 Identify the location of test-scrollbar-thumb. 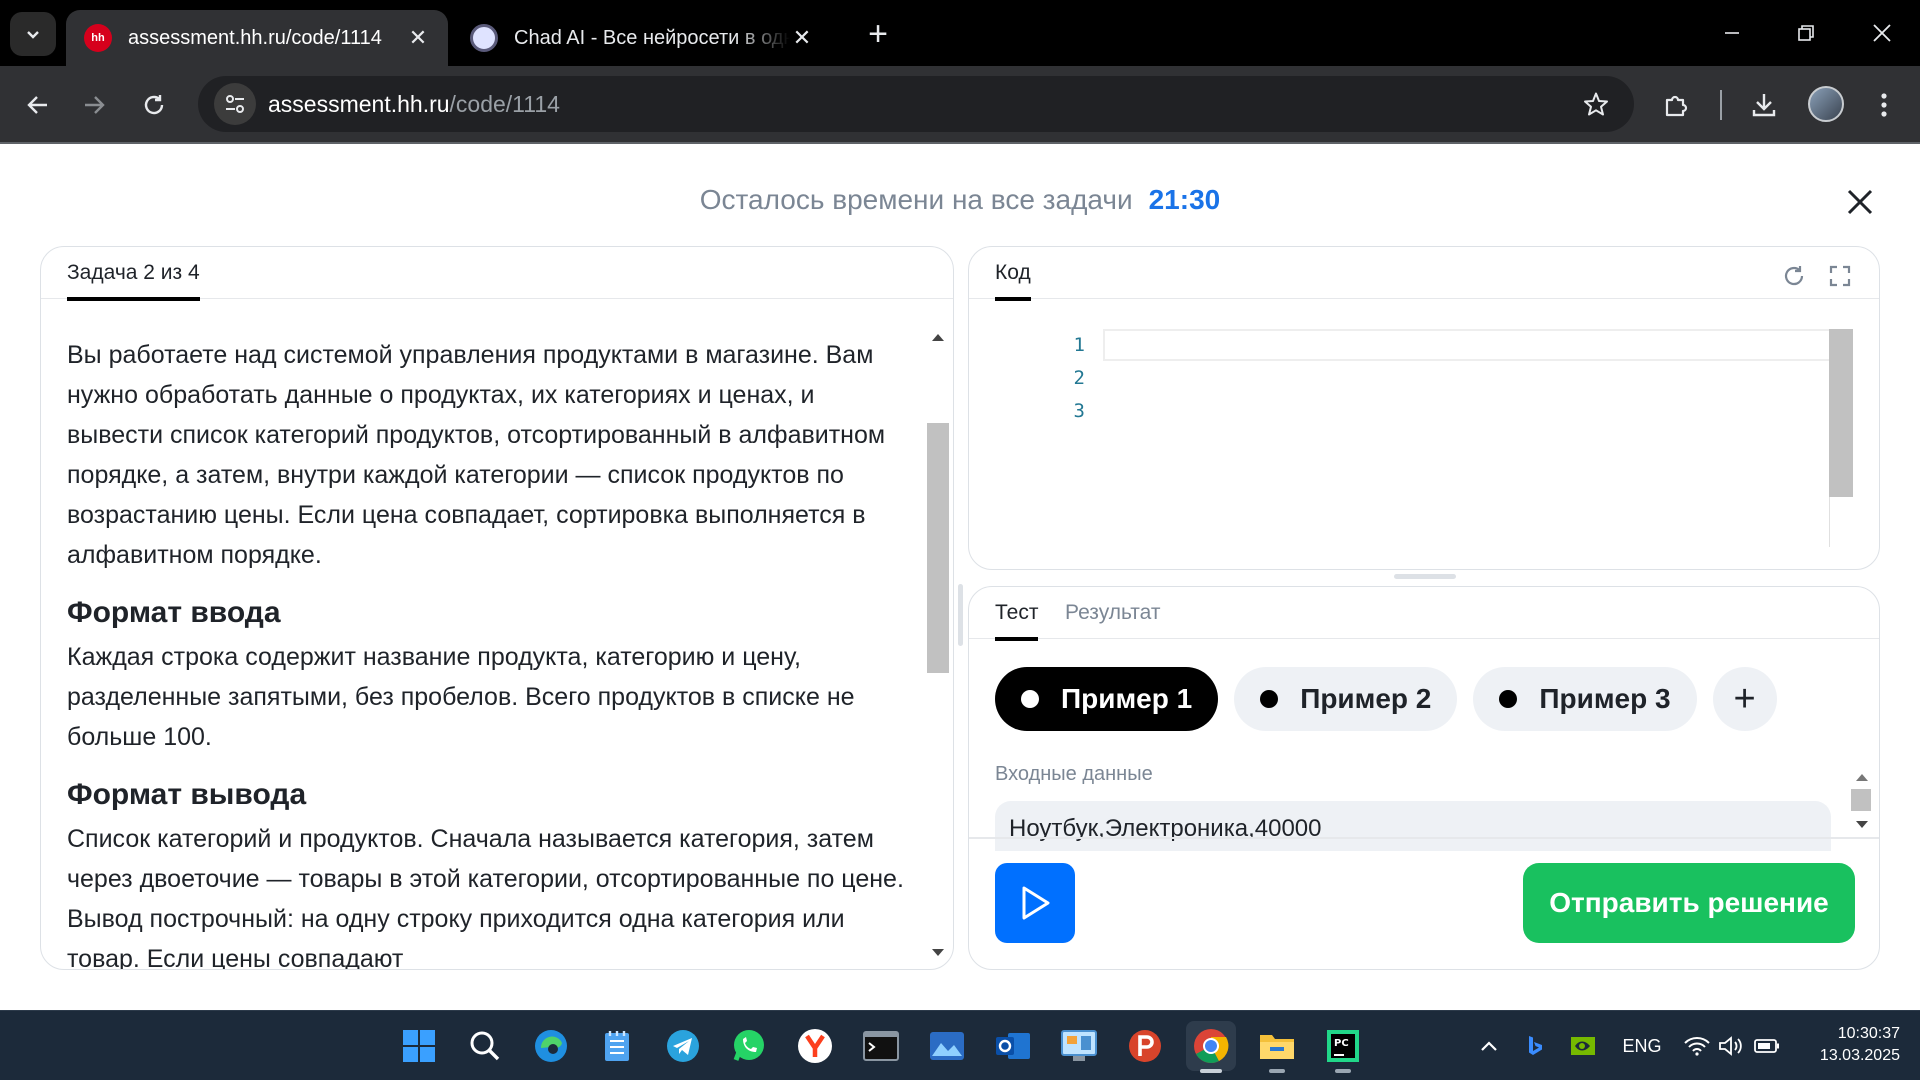
(1861, 800).